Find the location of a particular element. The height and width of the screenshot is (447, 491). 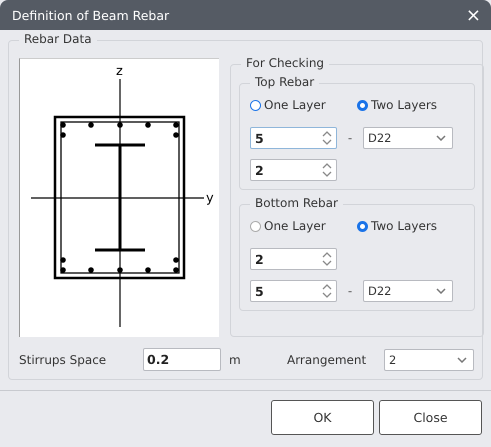

group-title: For Checking is located at coordinates (285, 63).